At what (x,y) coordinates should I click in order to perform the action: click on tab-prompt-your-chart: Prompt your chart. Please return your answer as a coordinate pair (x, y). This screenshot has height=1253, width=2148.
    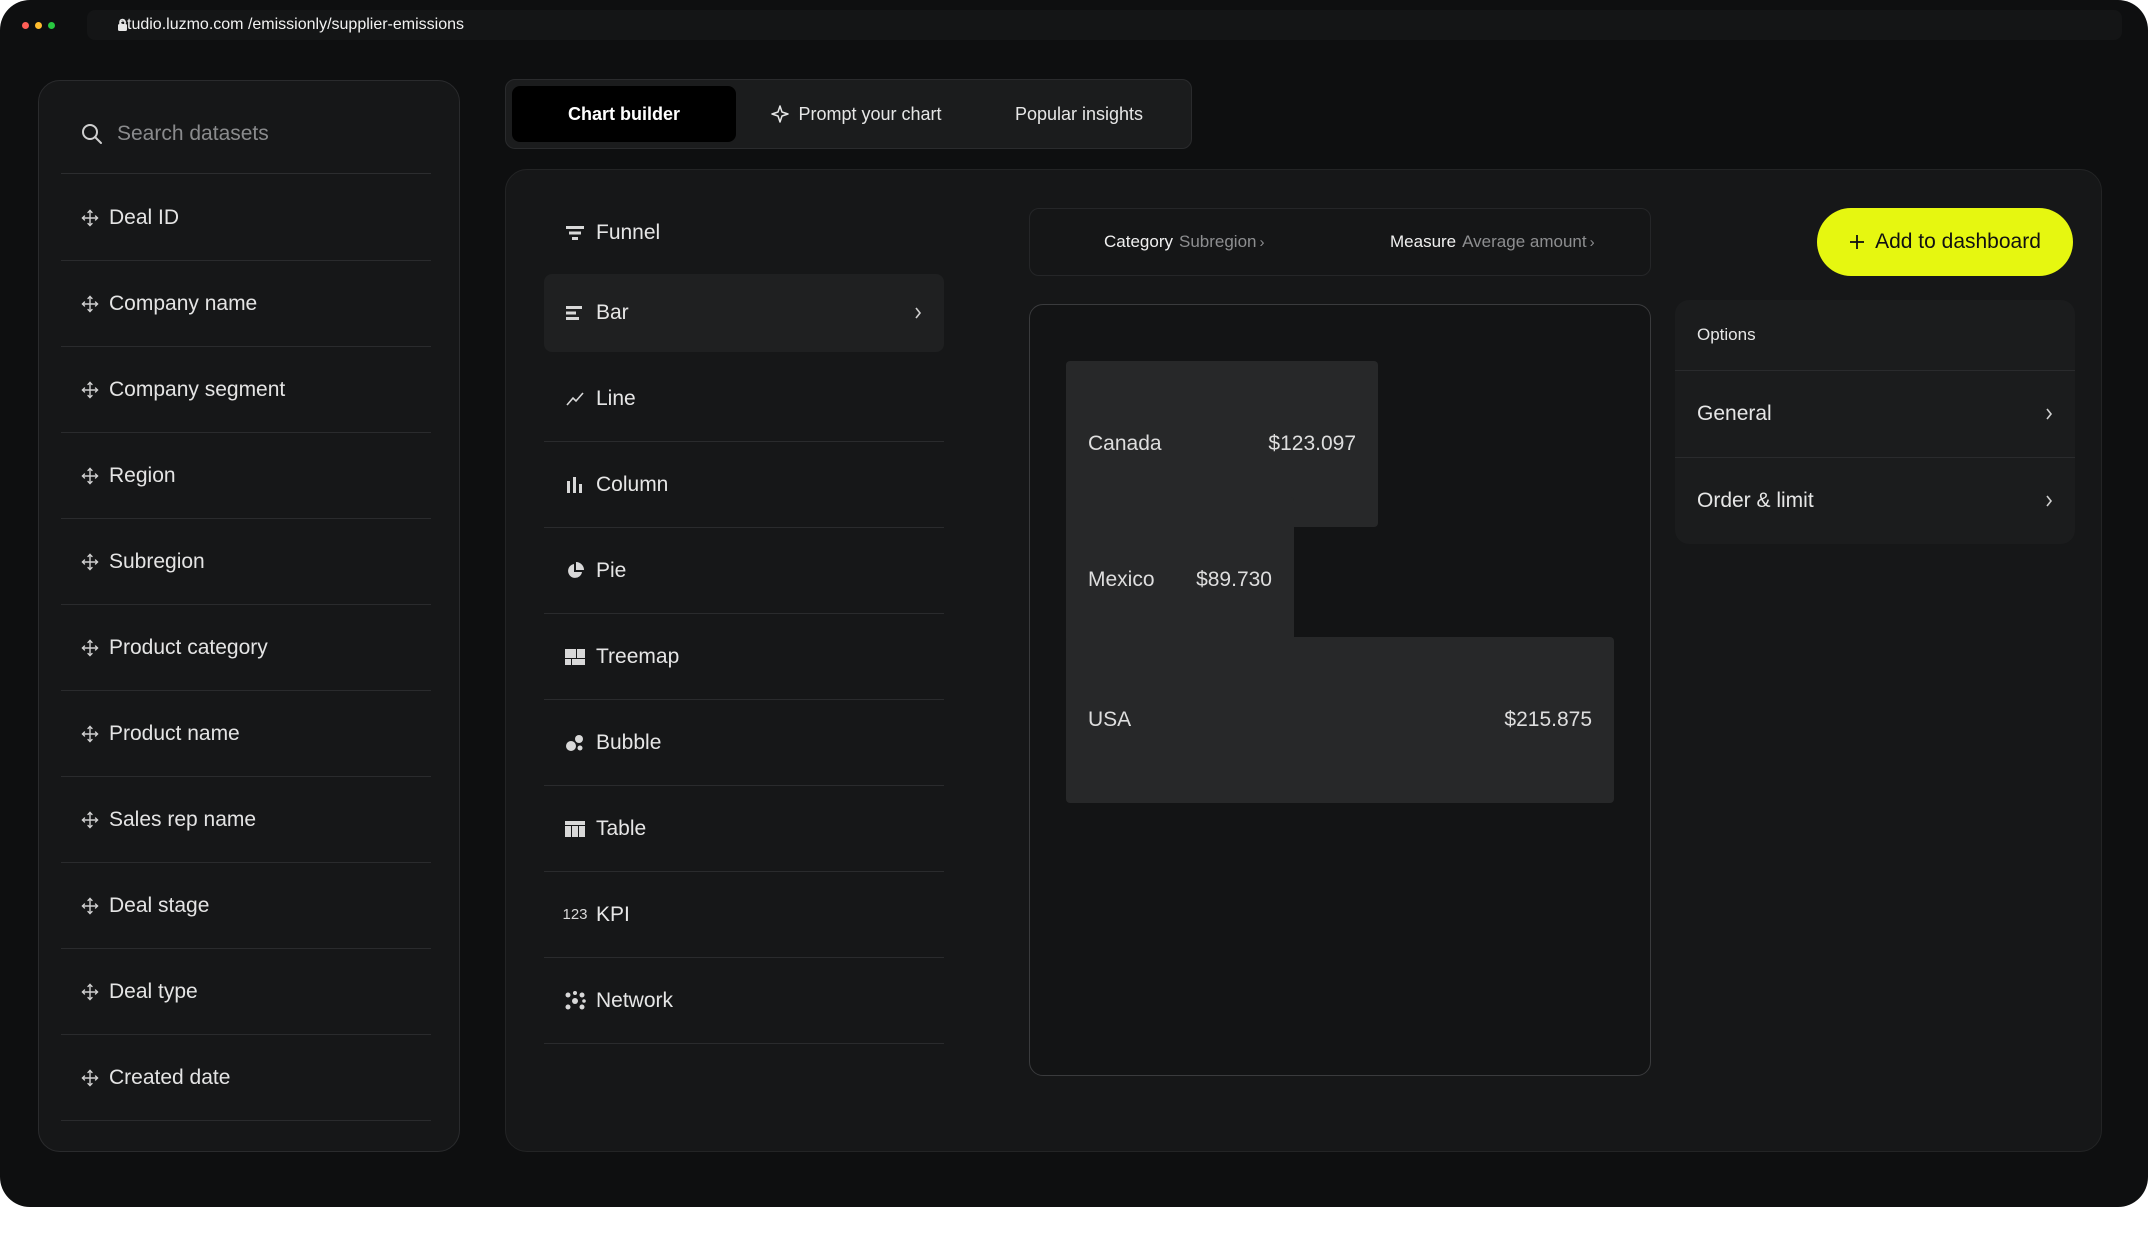
    Looking at the image, I should click on (856, 114).